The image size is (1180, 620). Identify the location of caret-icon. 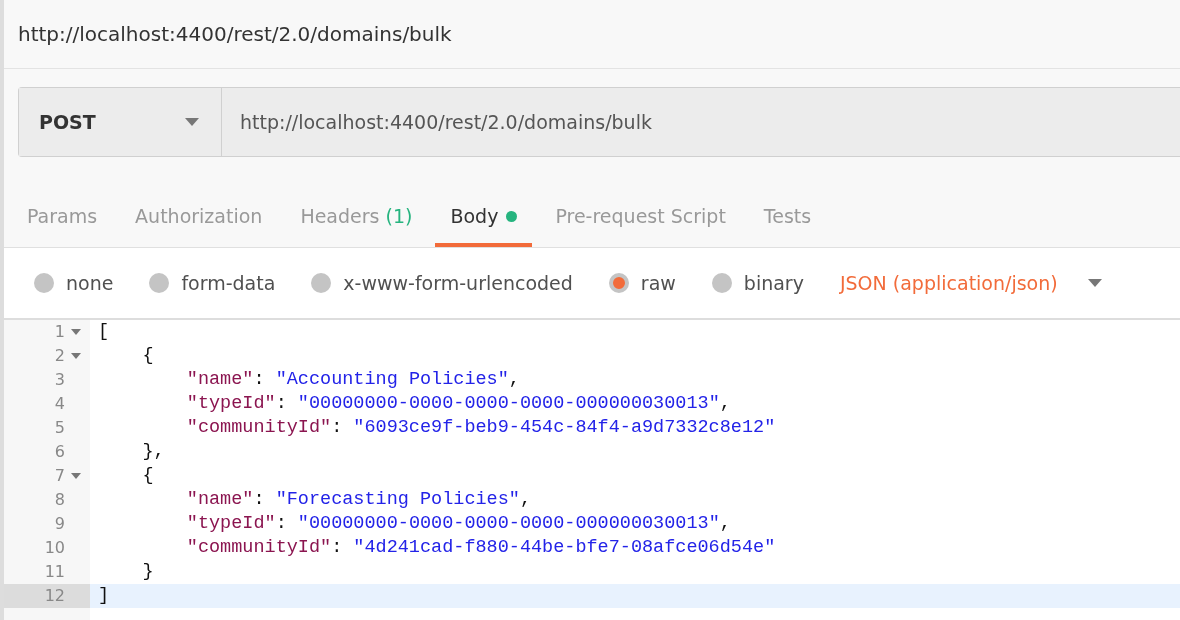
(1094, 283).